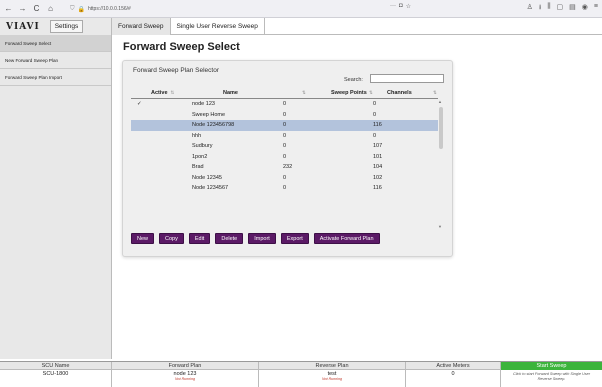 Image resolution: width=602 pixels, height=387 pixels. I want to click on export-button: Export, so click(294, 238).